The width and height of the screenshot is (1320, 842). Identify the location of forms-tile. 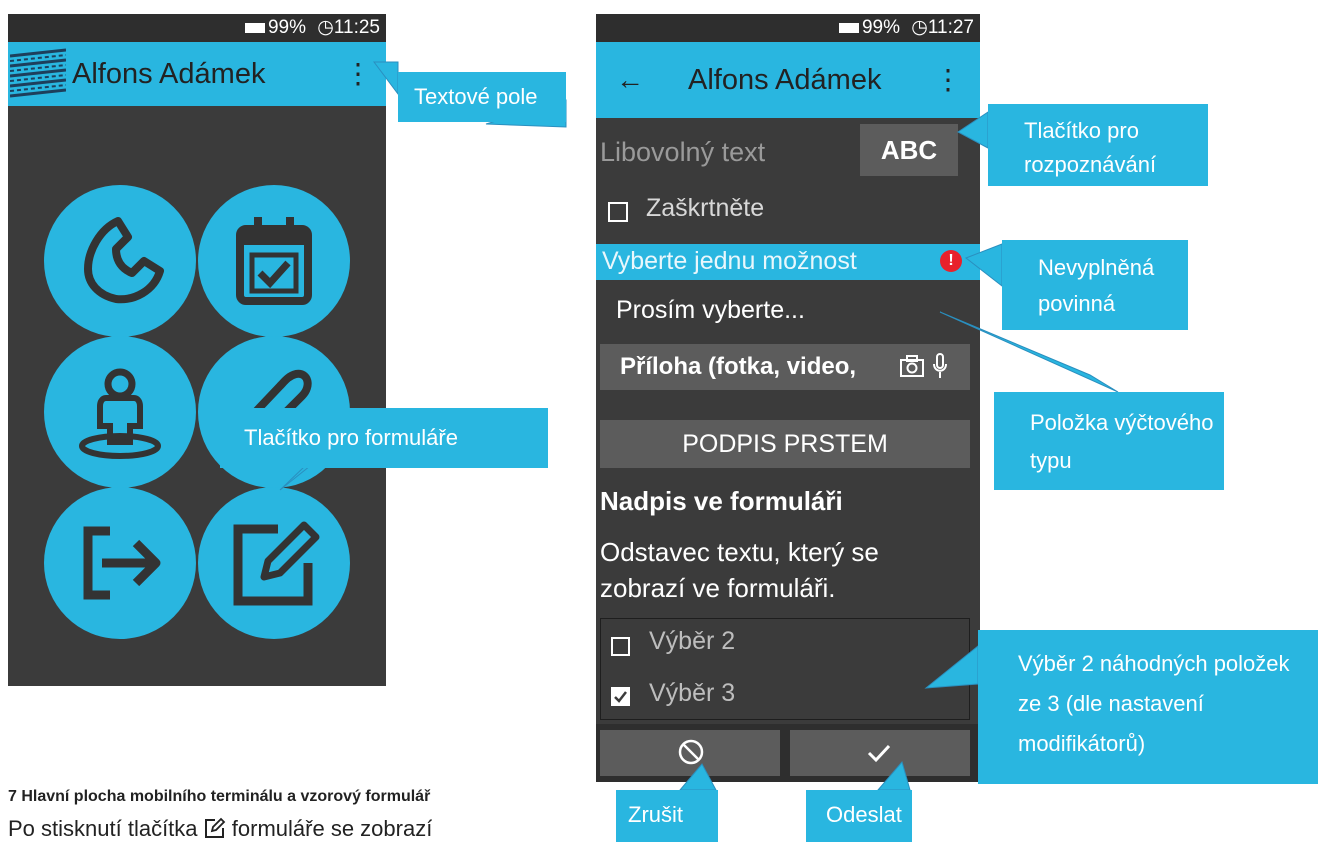
(274, 563).